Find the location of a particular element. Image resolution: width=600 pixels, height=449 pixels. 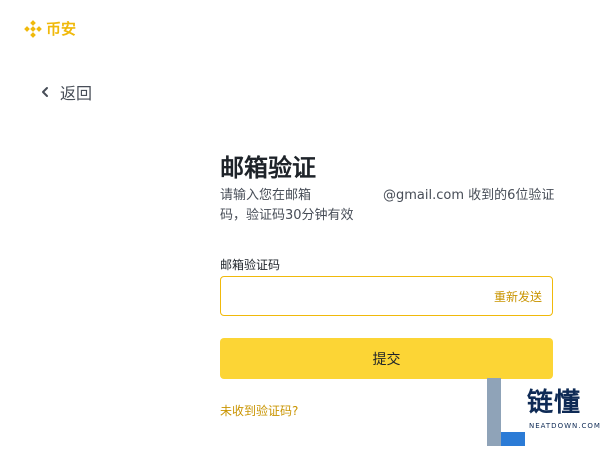

brand-logo: 币安 is located at coordinates (50, 28).